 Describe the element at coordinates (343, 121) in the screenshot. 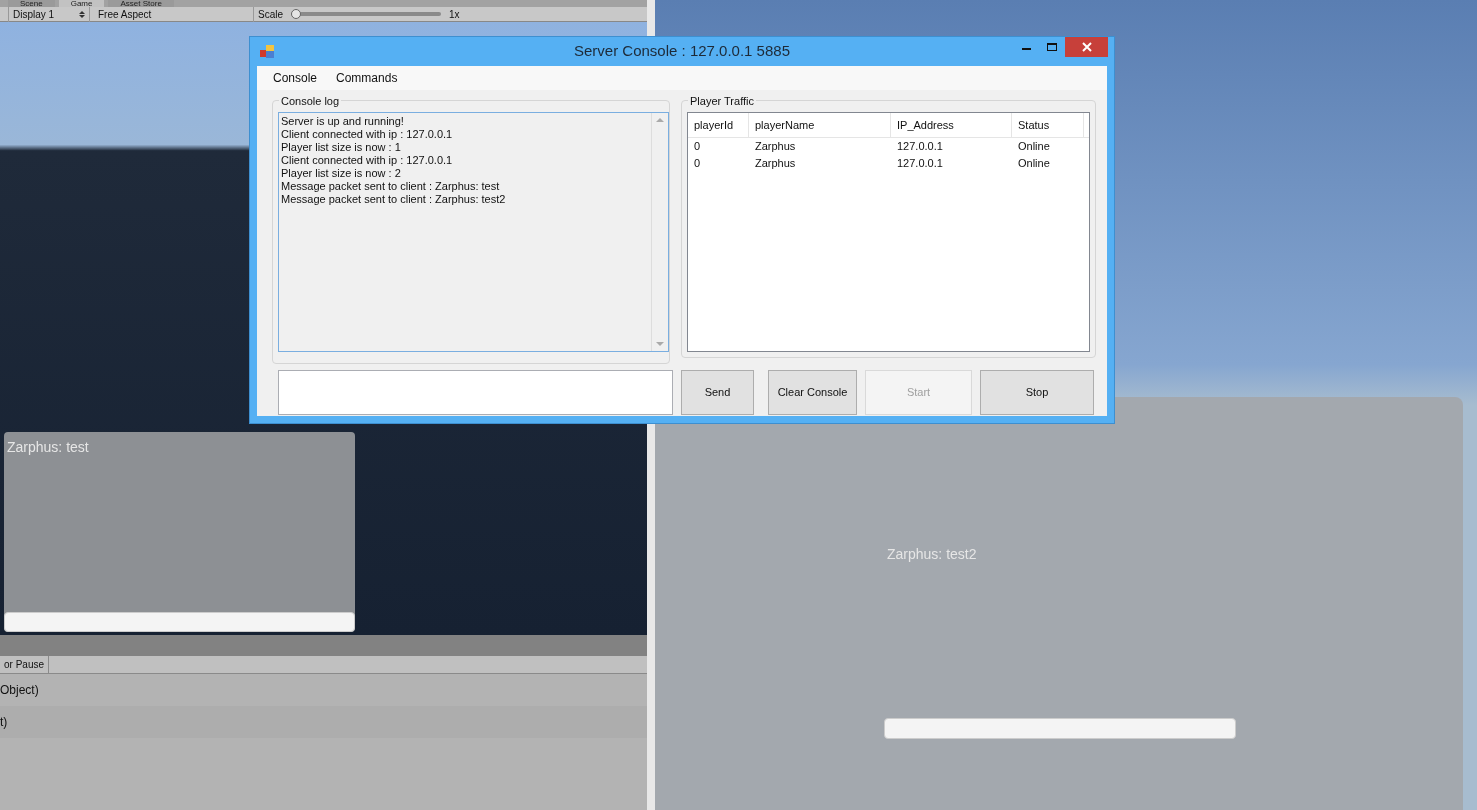

I see `log-line: Server is up and running!` at that location.